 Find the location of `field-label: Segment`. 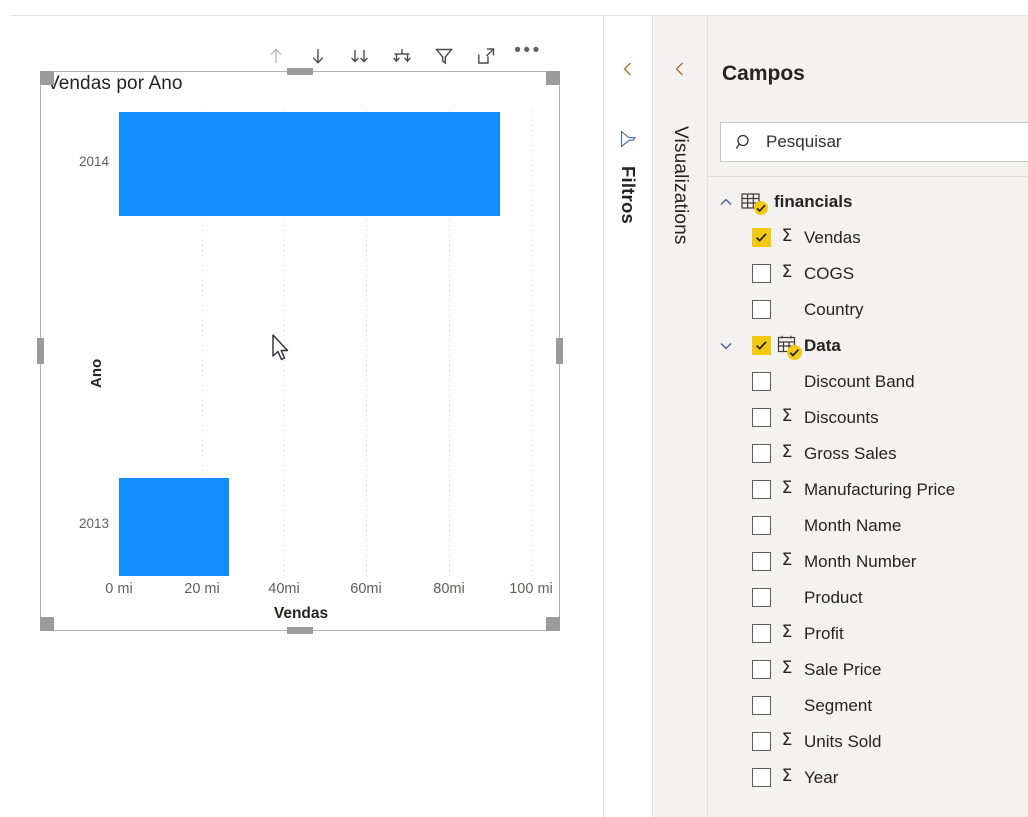

field-label: Segment is located at coordinates (838, 705).